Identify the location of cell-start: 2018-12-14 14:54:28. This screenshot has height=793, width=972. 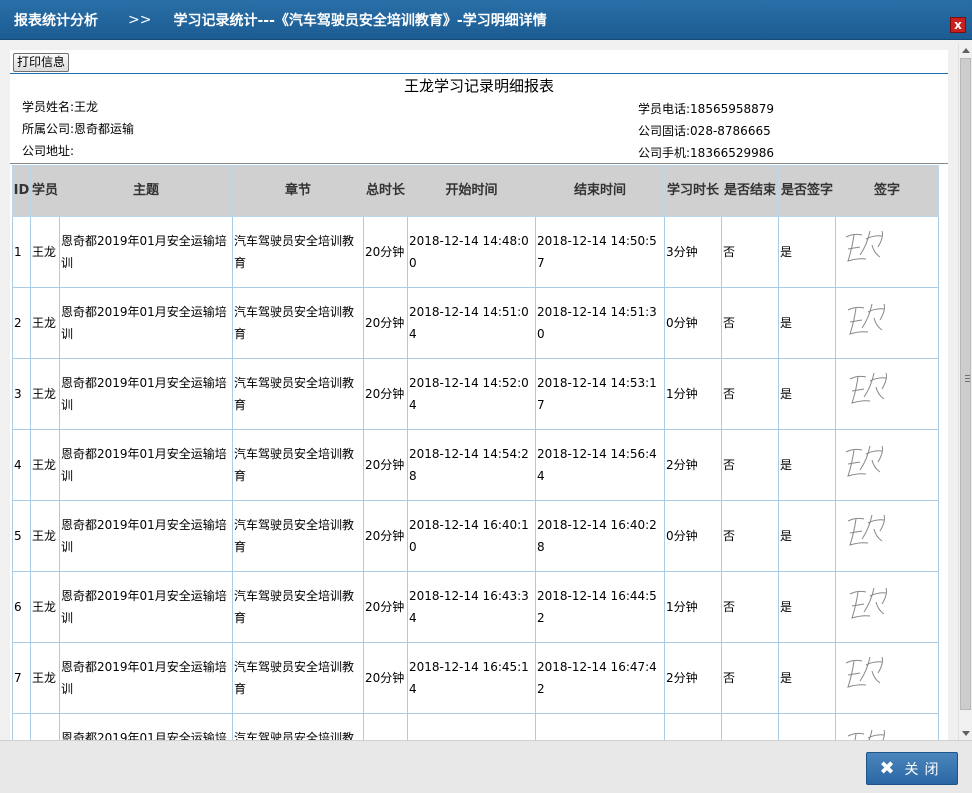
(471, 465).